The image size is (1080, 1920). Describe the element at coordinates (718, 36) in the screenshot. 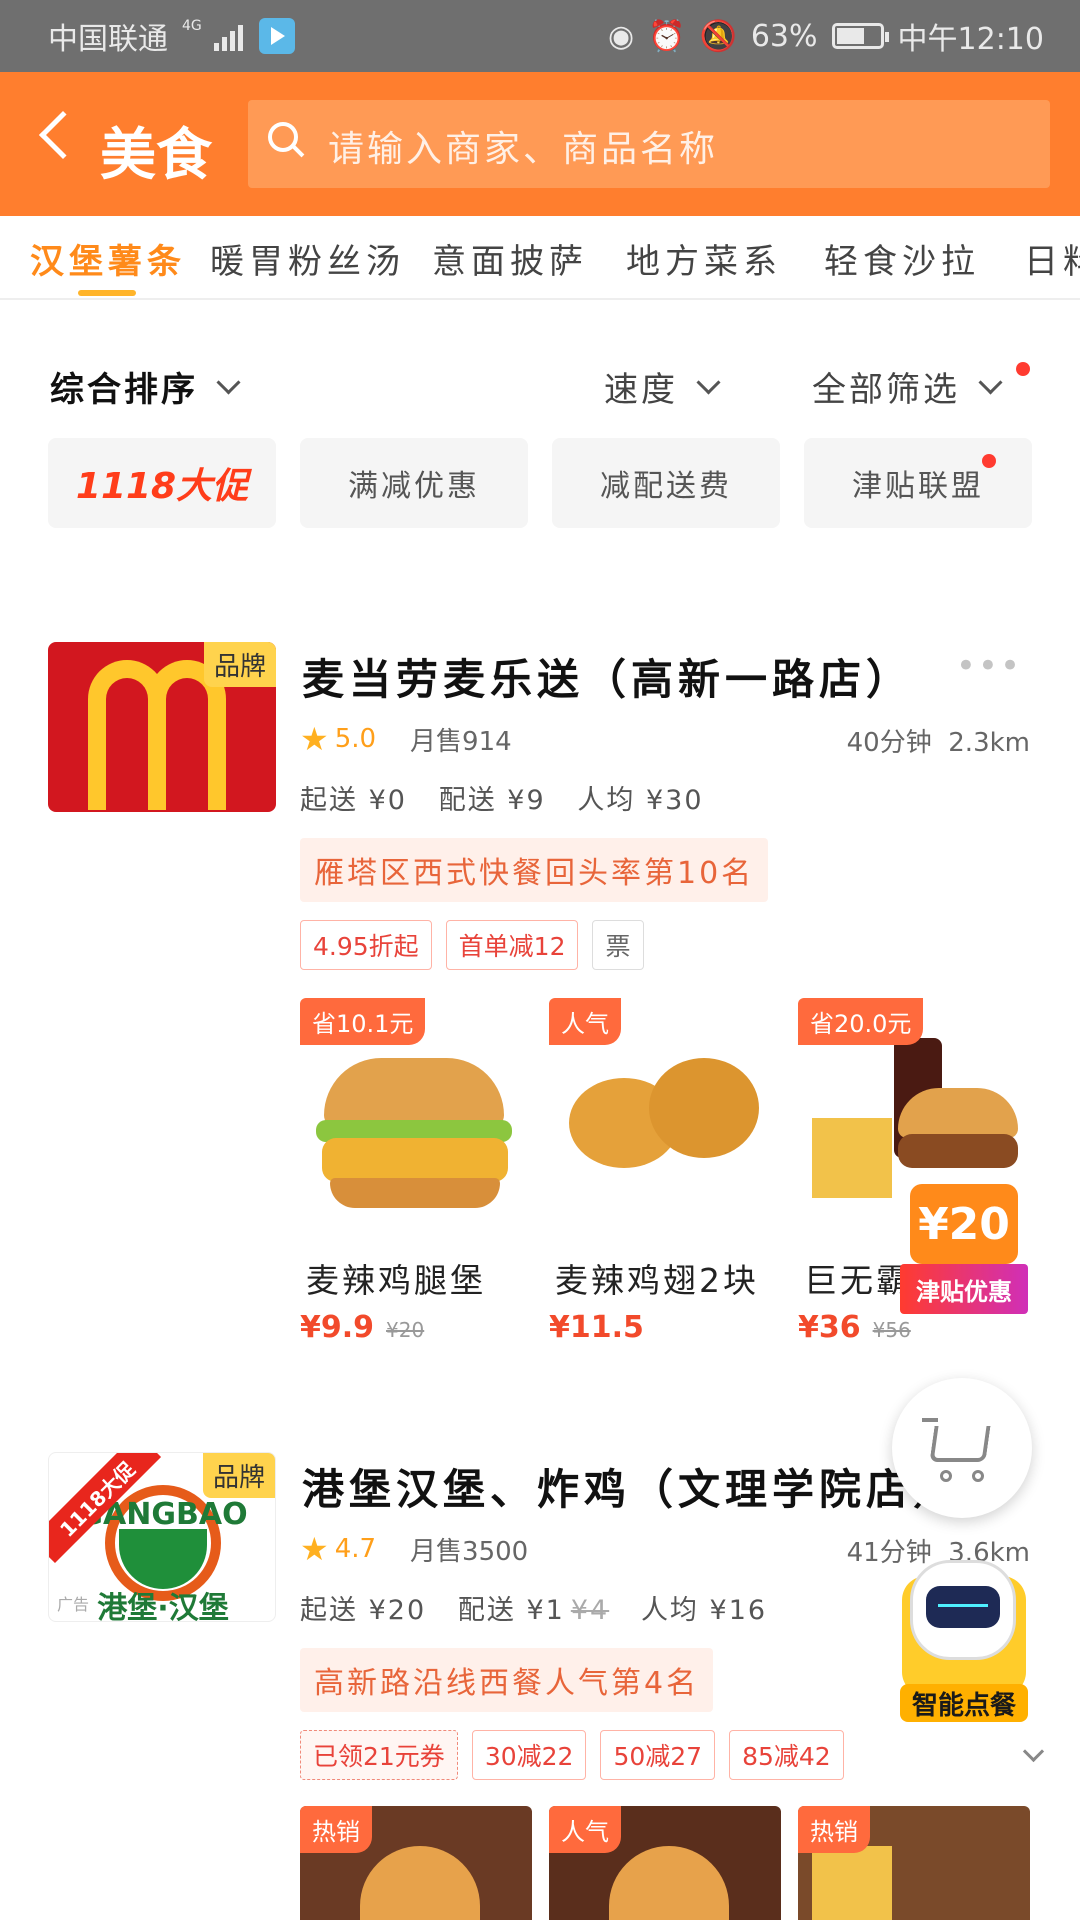

I see `mute-icon: 🔕` at that location.